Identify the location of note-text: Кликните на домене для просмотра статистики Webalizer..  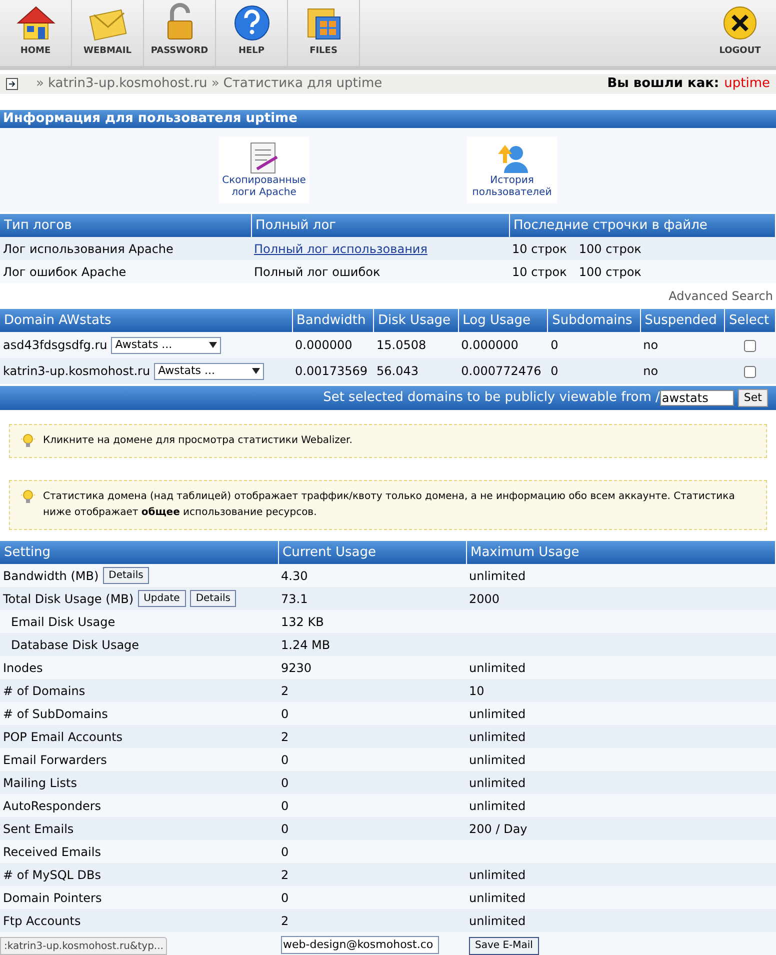
(197, 441).